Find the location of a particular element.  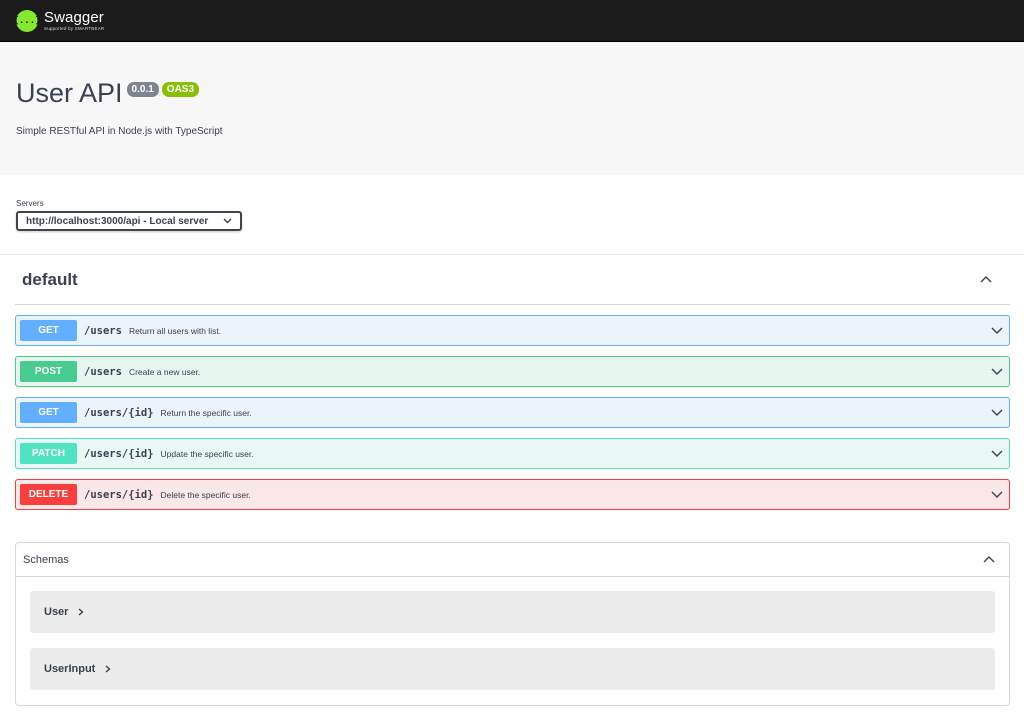

method-badge: PATCH is located at coordinates (48, 453).